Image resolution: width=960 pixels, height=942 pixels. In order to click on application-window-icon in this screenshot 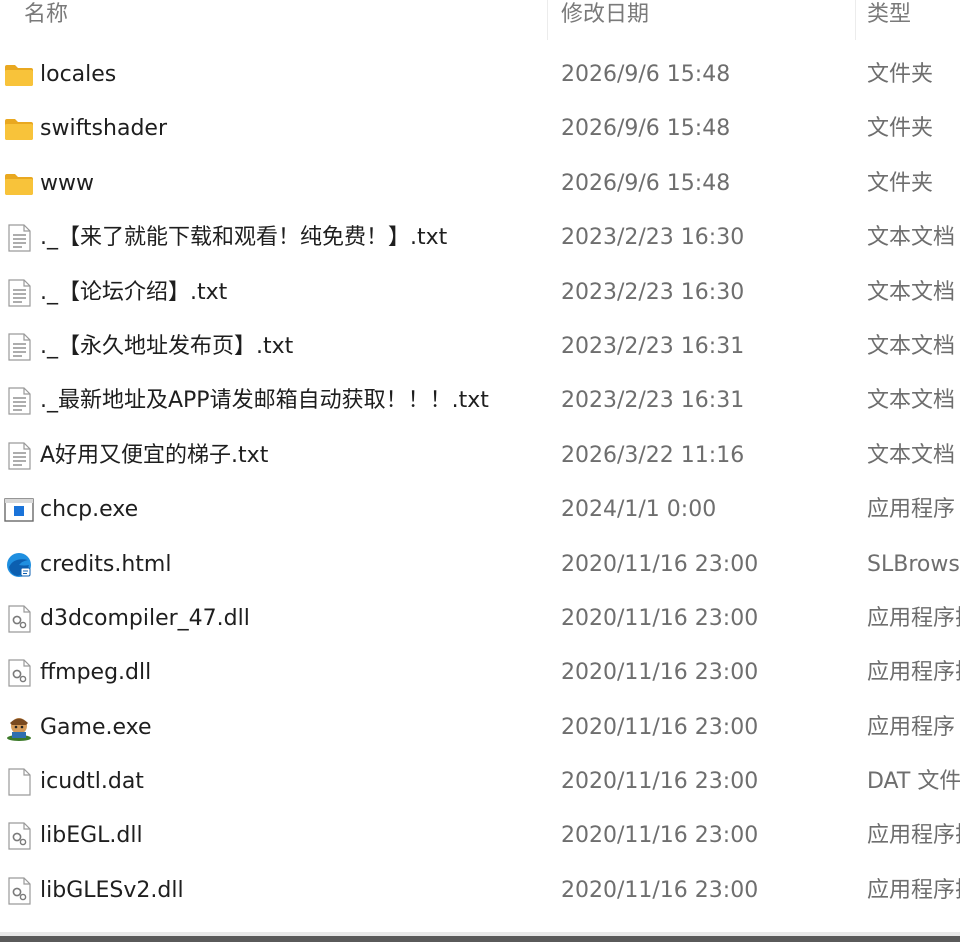, I will do `click(19, 510)`.